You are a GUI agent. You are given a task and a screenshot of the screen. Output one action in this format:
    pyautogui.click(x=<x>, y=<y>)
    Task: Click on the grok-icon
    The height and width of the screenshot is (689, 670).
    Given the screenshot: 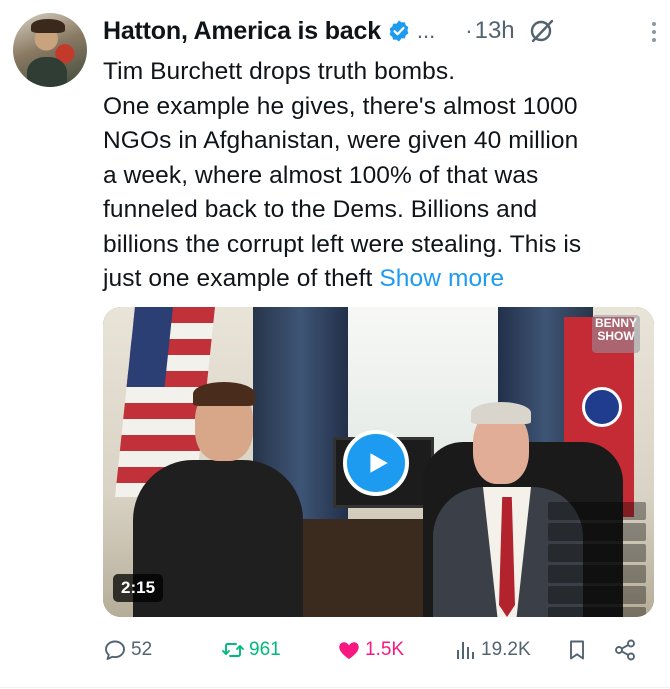 What is the action you would take?
    pyautogui.click(x=542, y=31)
    